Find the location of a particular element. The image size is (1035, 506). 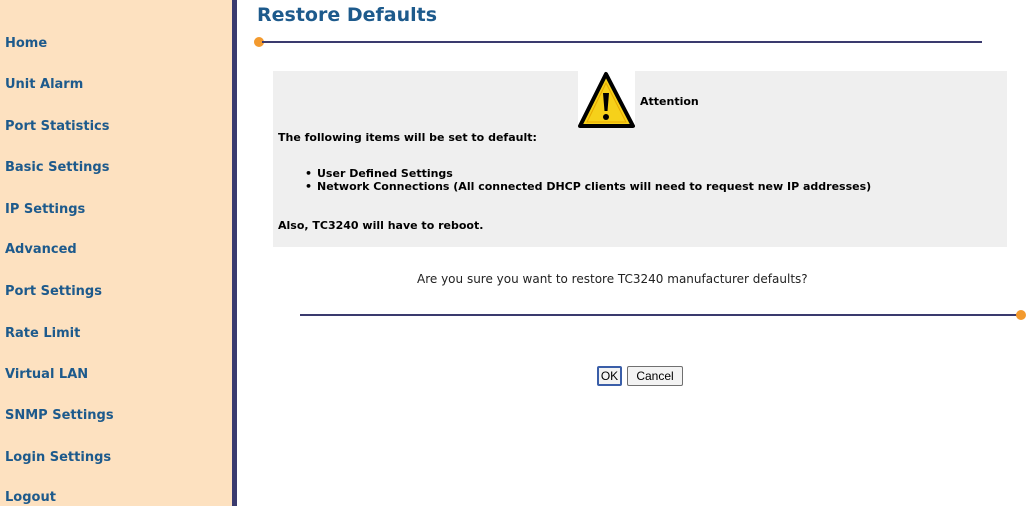

sidebar-item-login-settings: Login Settings is located at coordinates (58, 457).